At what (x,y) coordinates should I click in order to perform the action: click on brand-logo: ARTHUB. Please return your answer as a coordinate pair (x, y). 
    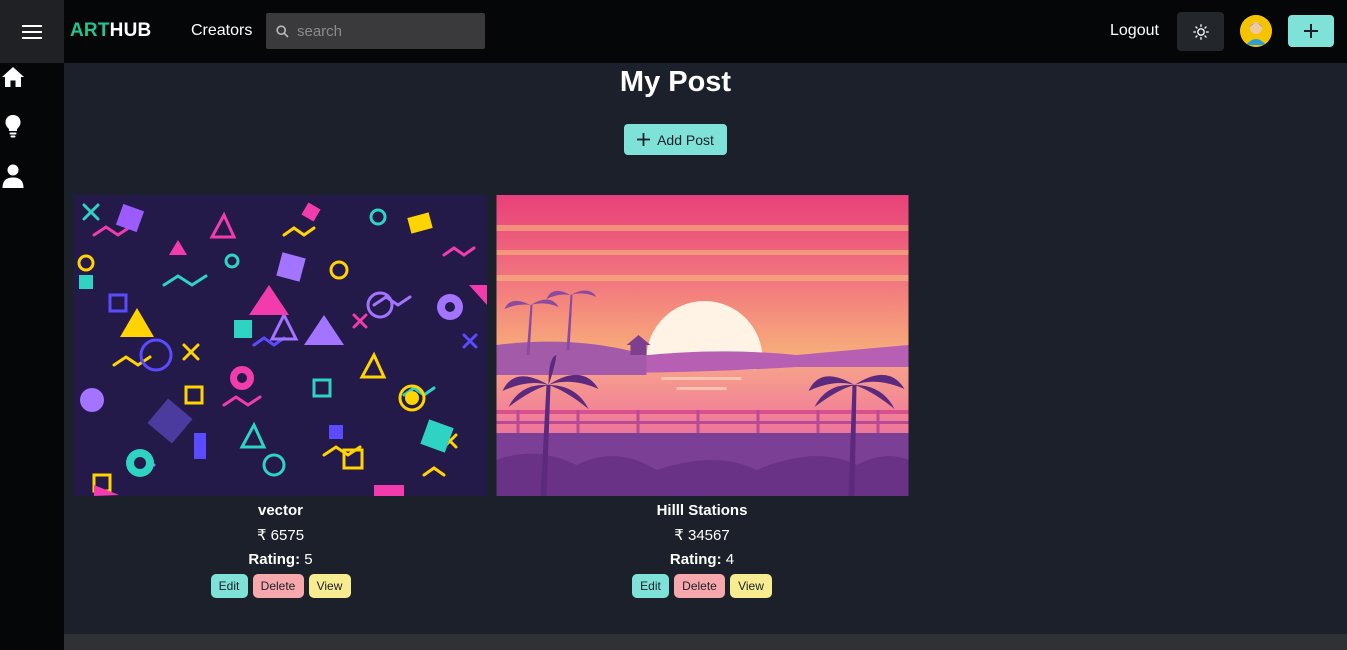
    Looking at the image, I should click on (110, 31).